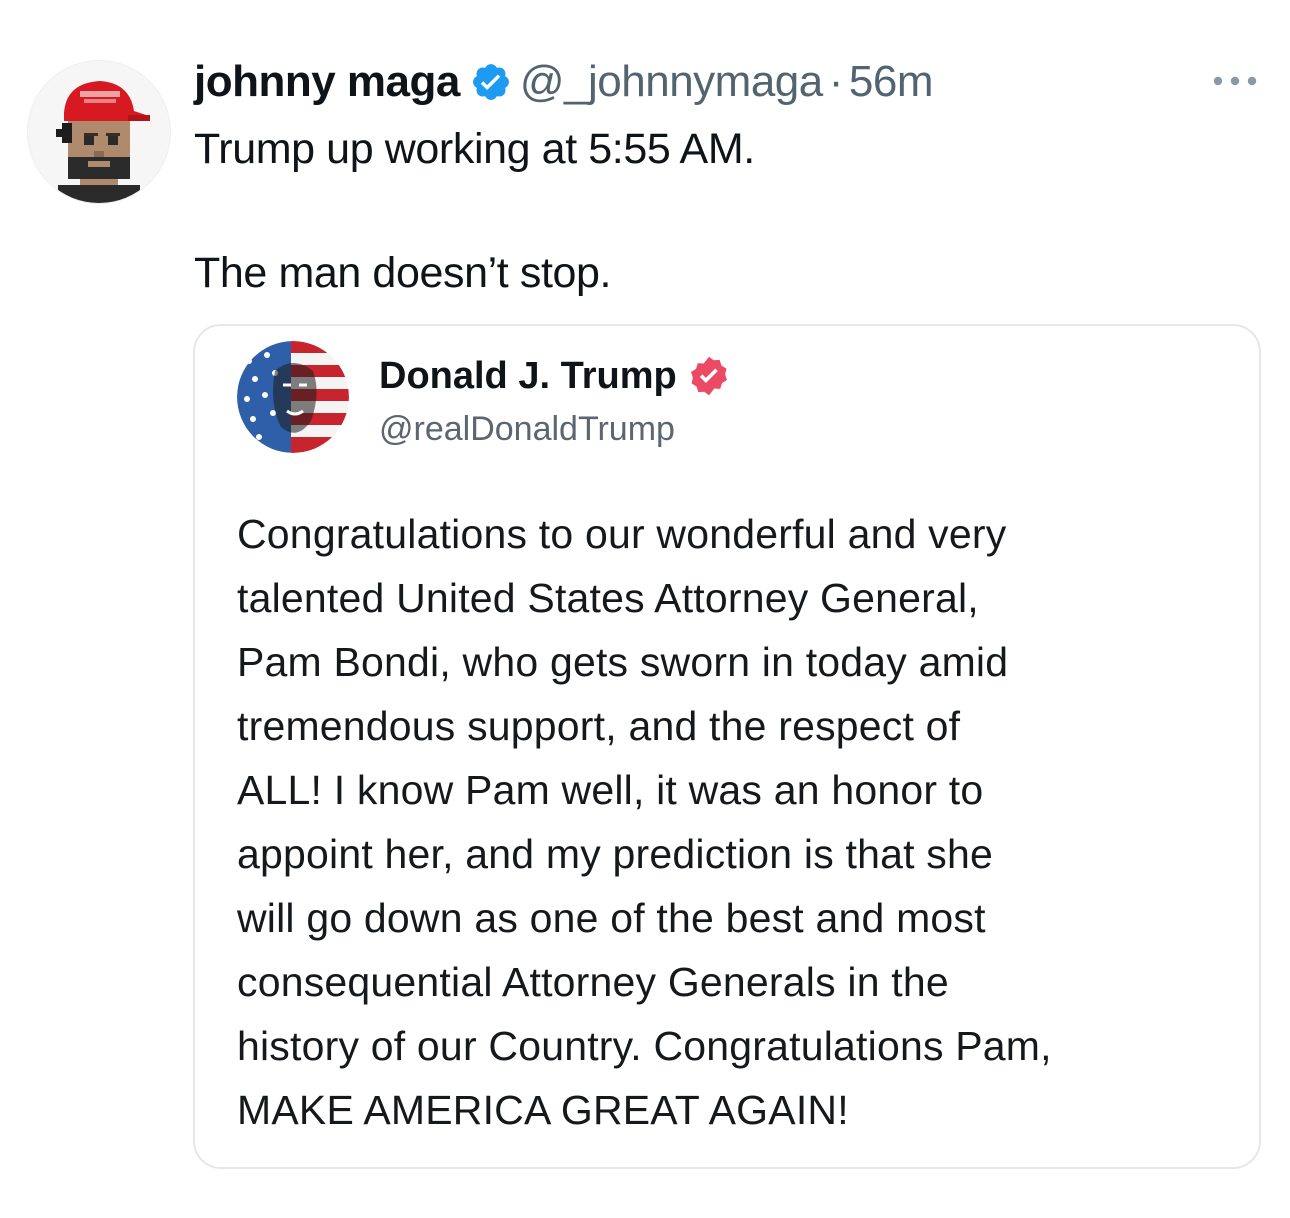 This screenshot has height=1218, width=1290. I want to click on pixel-avatar-icon, so click(99, 132).